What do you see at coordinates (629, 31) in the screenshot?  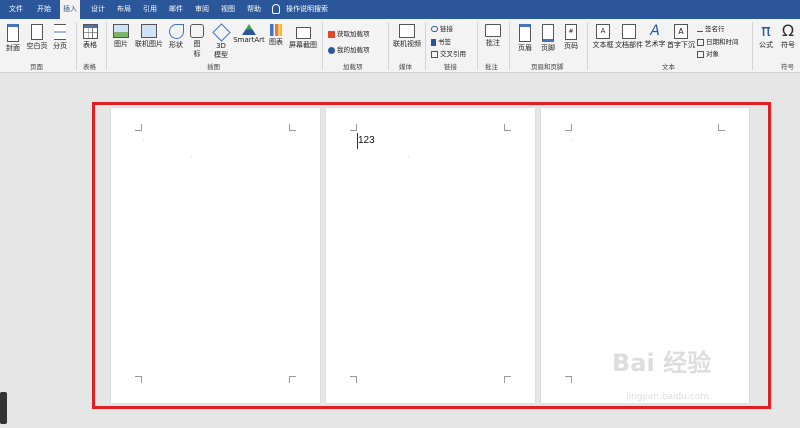 I see `quickparts-icon` at bounding box center [629, 31].